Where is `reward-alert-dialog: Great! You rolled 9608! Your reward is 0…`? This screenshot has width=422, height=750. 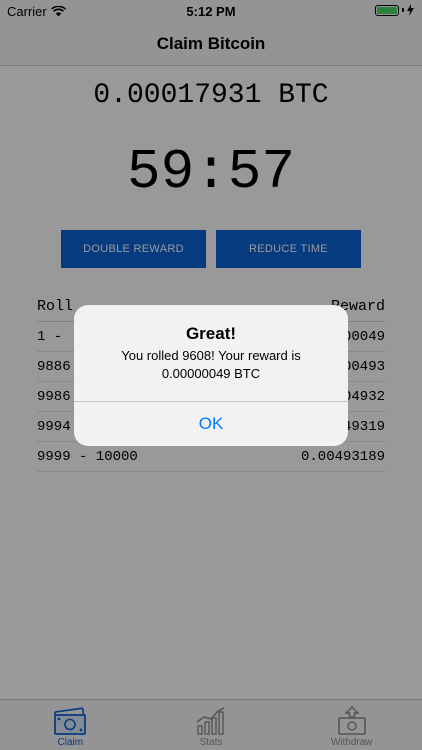 reward-alert-dialog: Great! You rolled 9608! Your reward is 0… is located at coordinates (211, 375).